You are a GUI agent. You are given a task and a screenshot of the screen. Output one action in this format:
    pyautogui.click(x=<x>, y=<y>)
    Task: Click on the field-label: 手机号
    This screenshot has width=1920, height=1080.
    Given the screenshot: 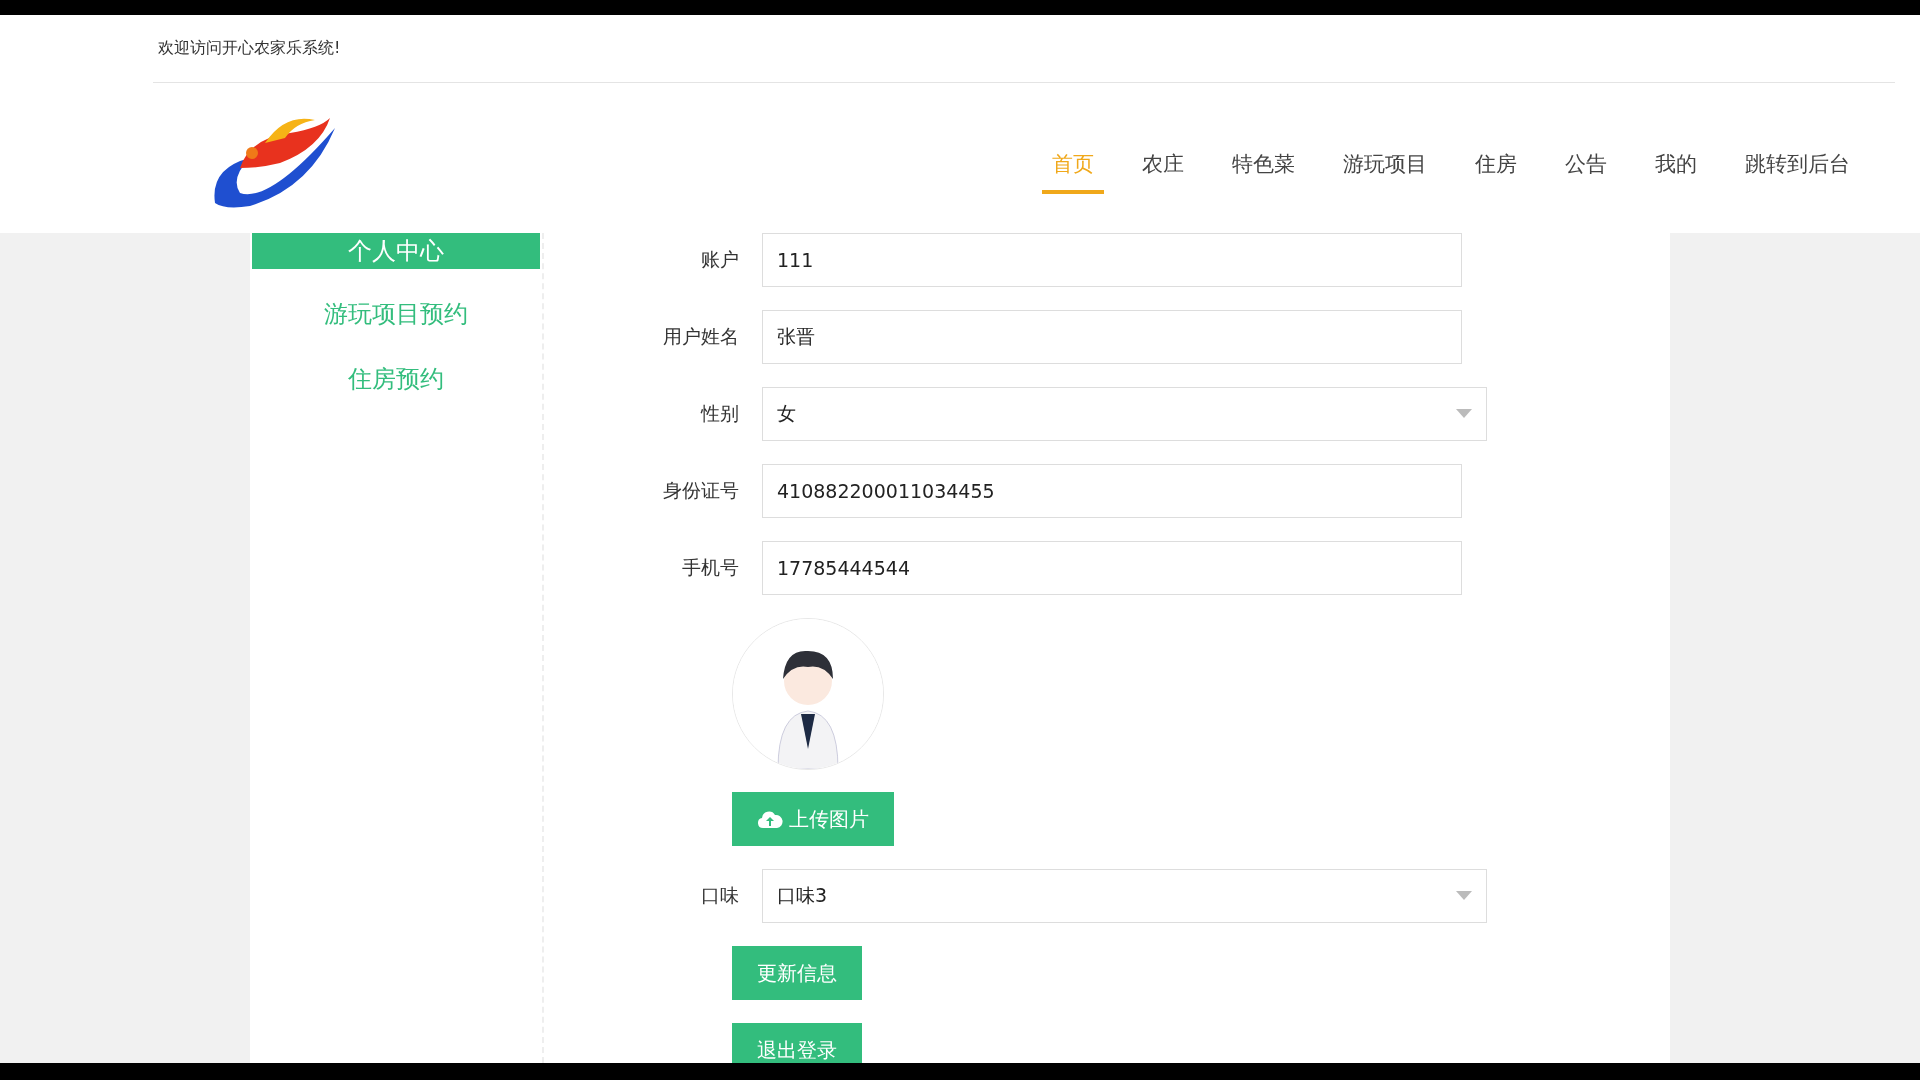 What is the action you would take?
    pyautogui.click(x=710, y=567)
    